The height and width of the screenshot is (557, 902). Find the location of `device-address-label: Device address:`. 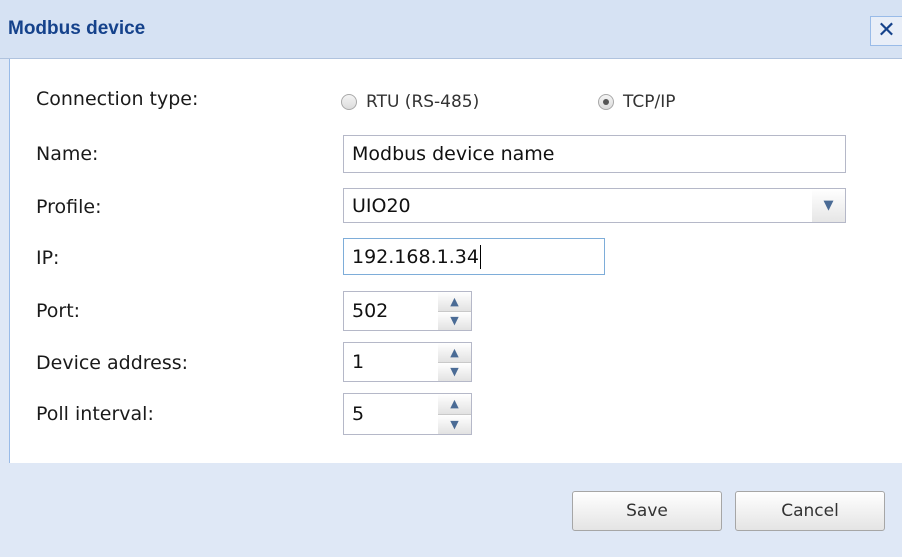

device-address-label: Device address: is located at coordinates (112, 363).